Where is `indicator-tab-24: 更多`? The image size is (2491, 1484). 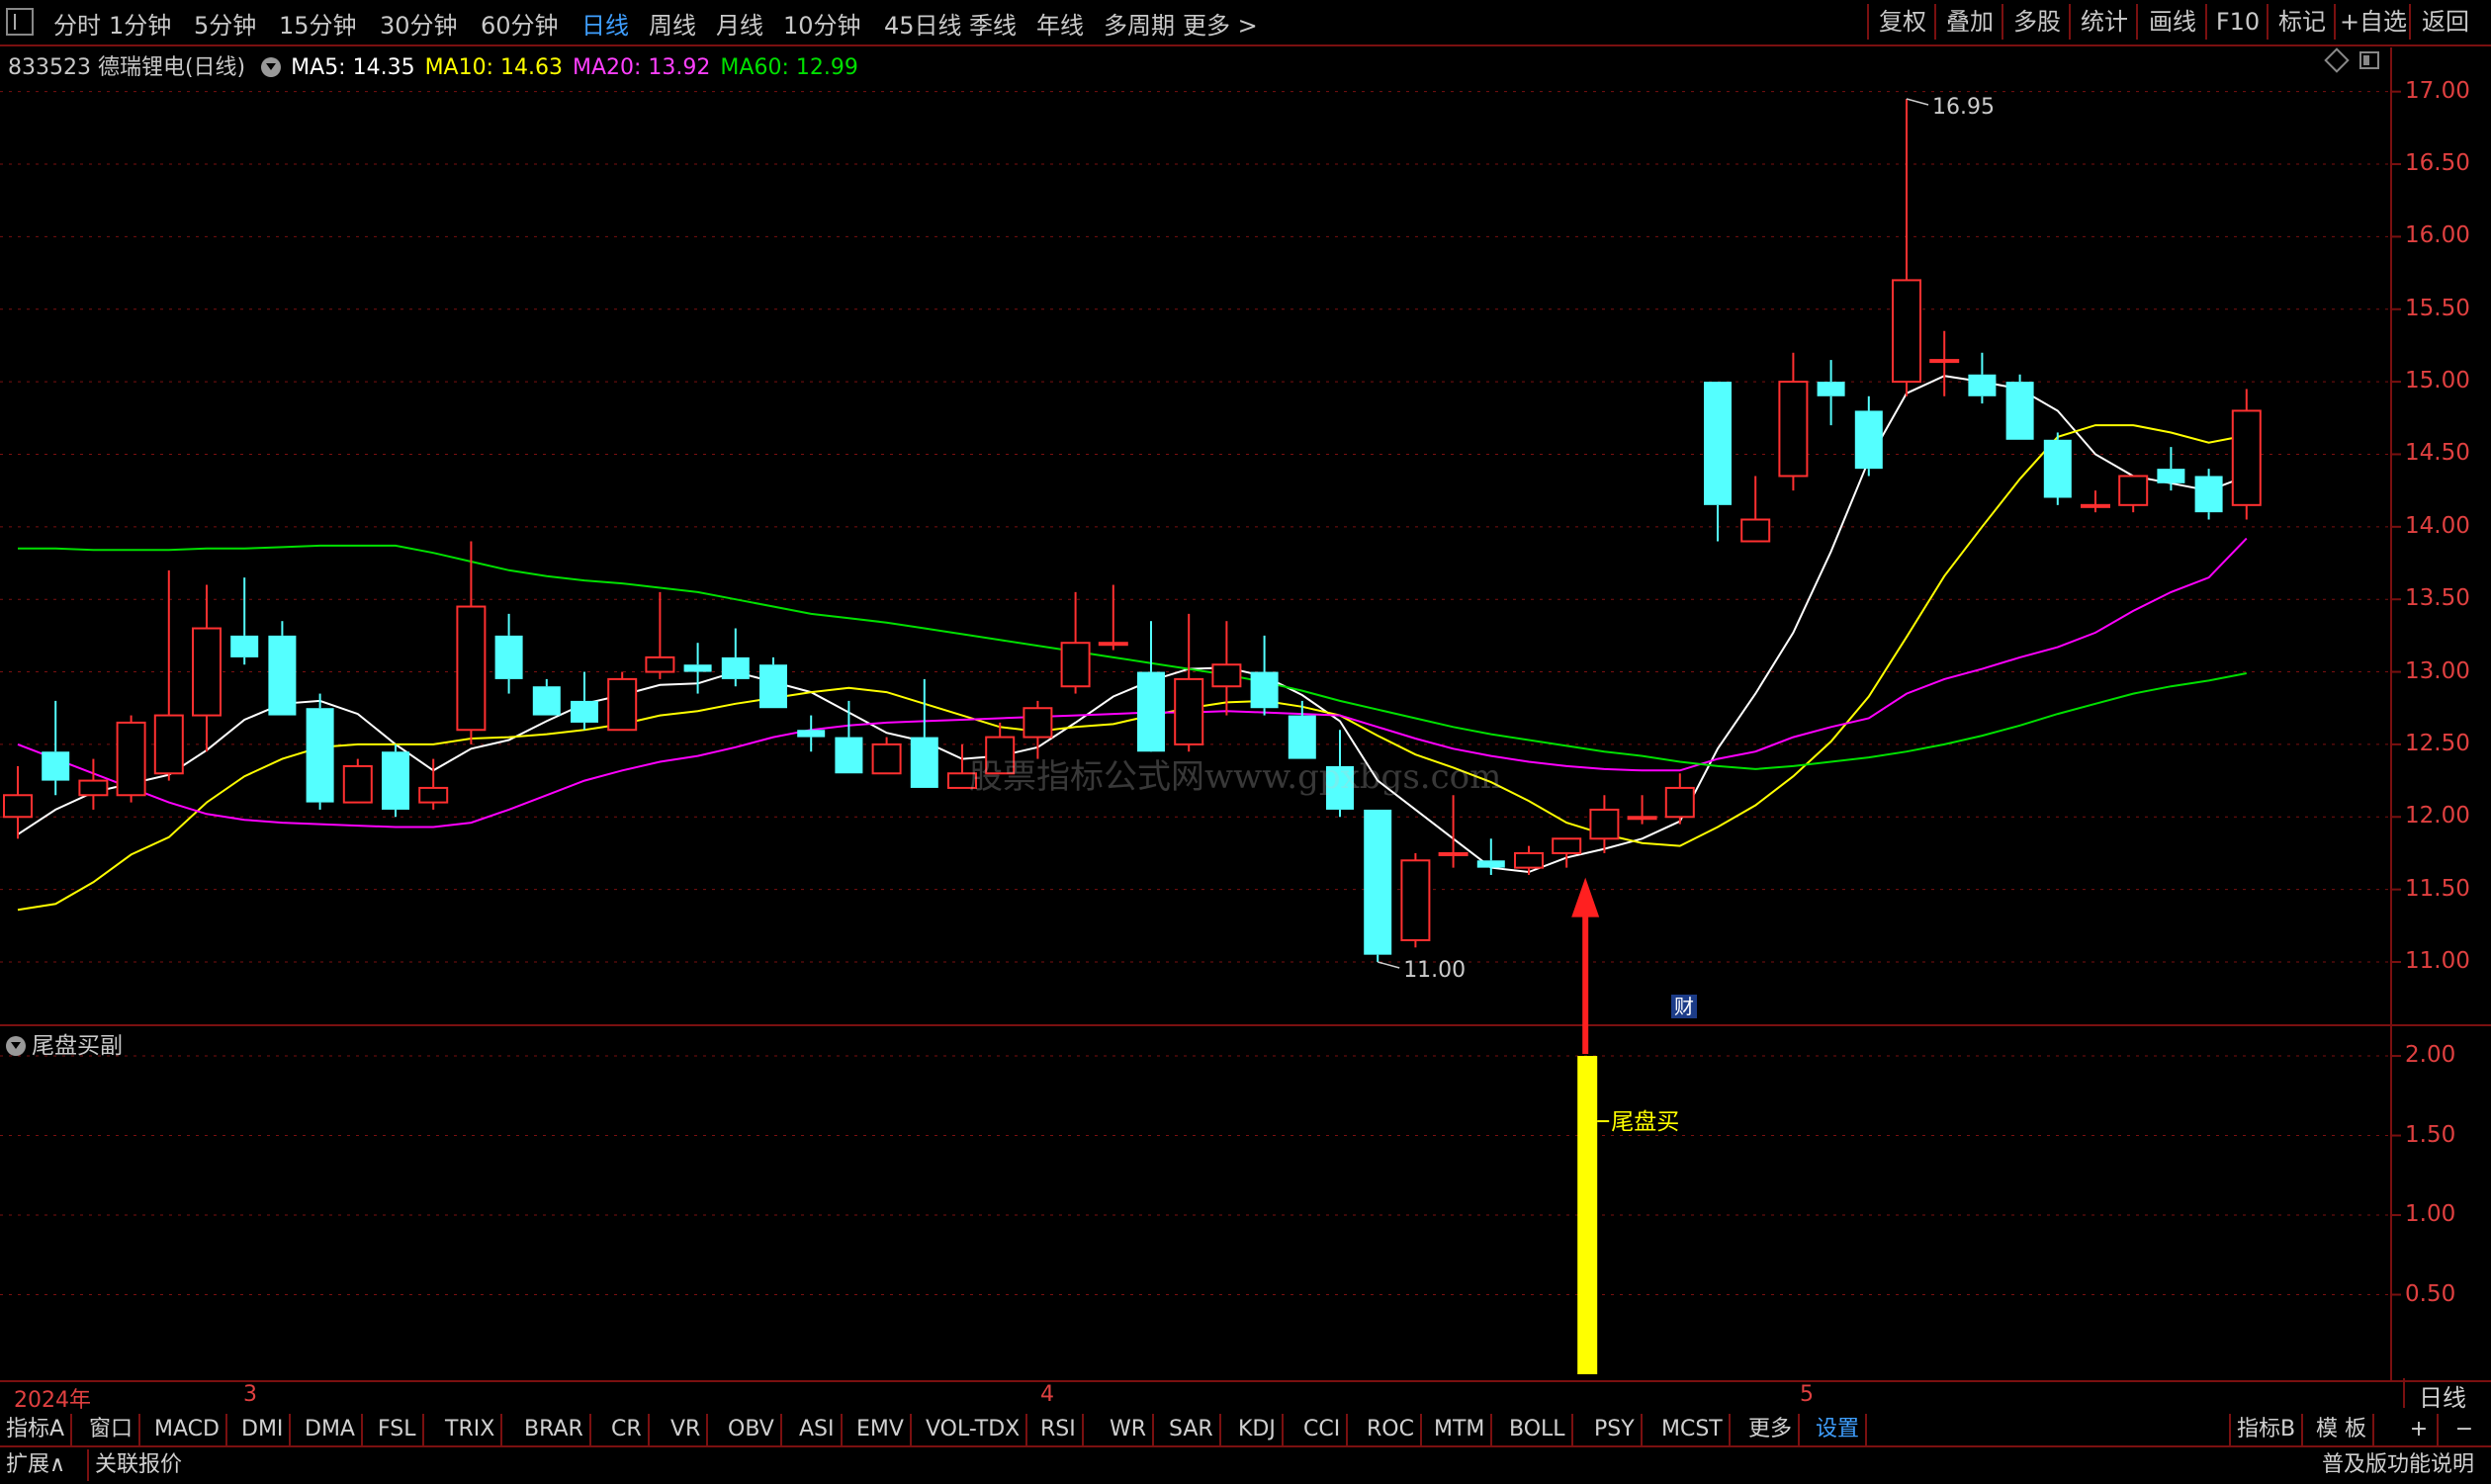 indicator-tab-24: 更多 is located at coordinates (1771, 1430).